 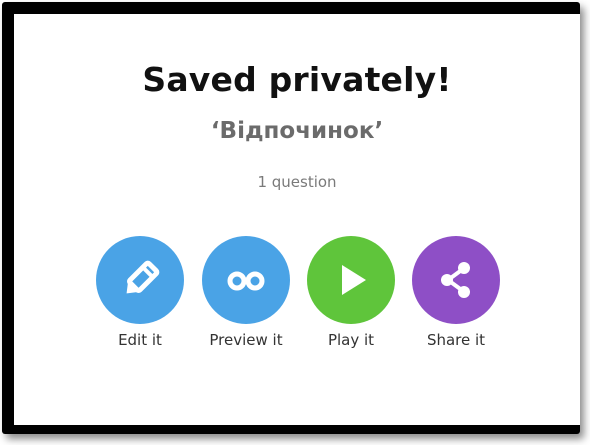 I want to click on share-button: Share it, so click(x=456, y=292).